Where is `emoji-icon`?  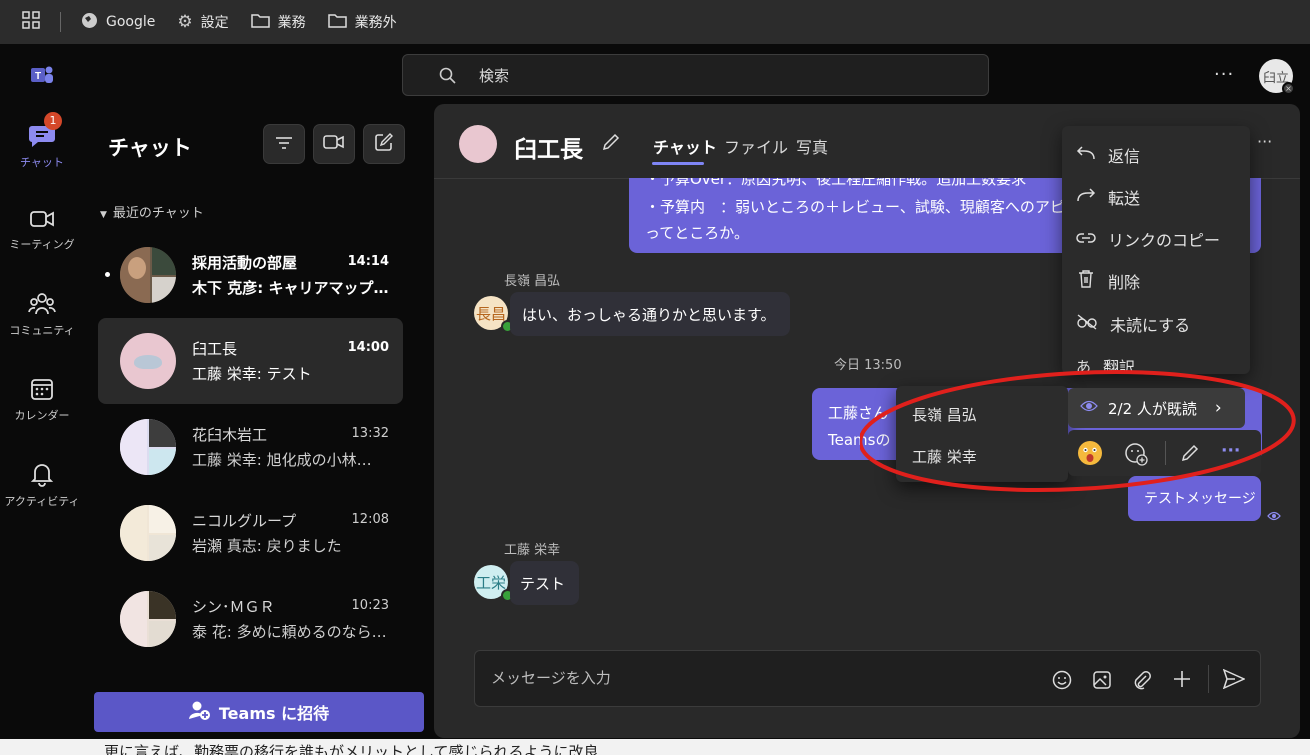
emoji-icon is located at coordinates (1062, 682).